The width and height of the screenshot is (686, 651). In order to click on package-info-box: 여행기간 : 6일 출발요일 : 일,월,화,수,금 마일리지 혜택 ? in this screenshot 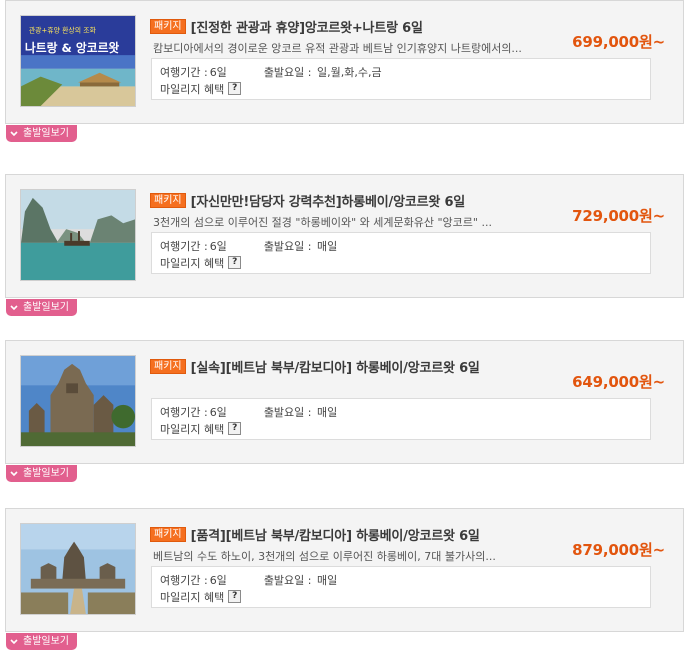, I will do `click(401, 79)`.